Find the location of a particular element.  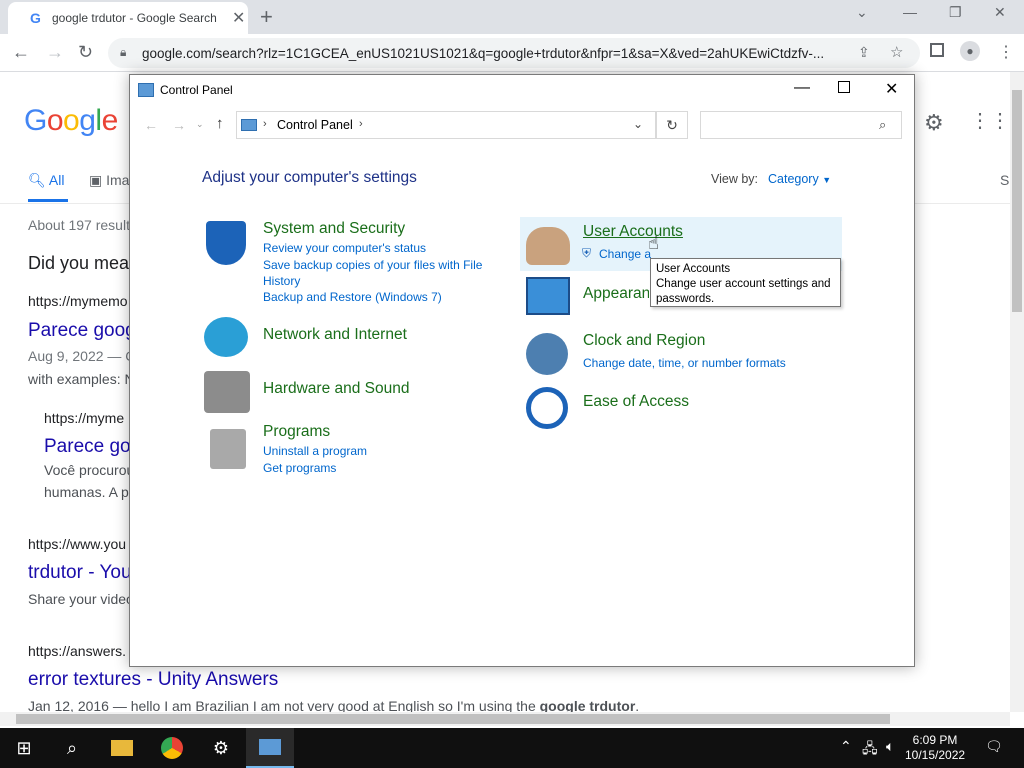

breadcrumb-control-panel: Control Panel is located at coordinates (315, 125).